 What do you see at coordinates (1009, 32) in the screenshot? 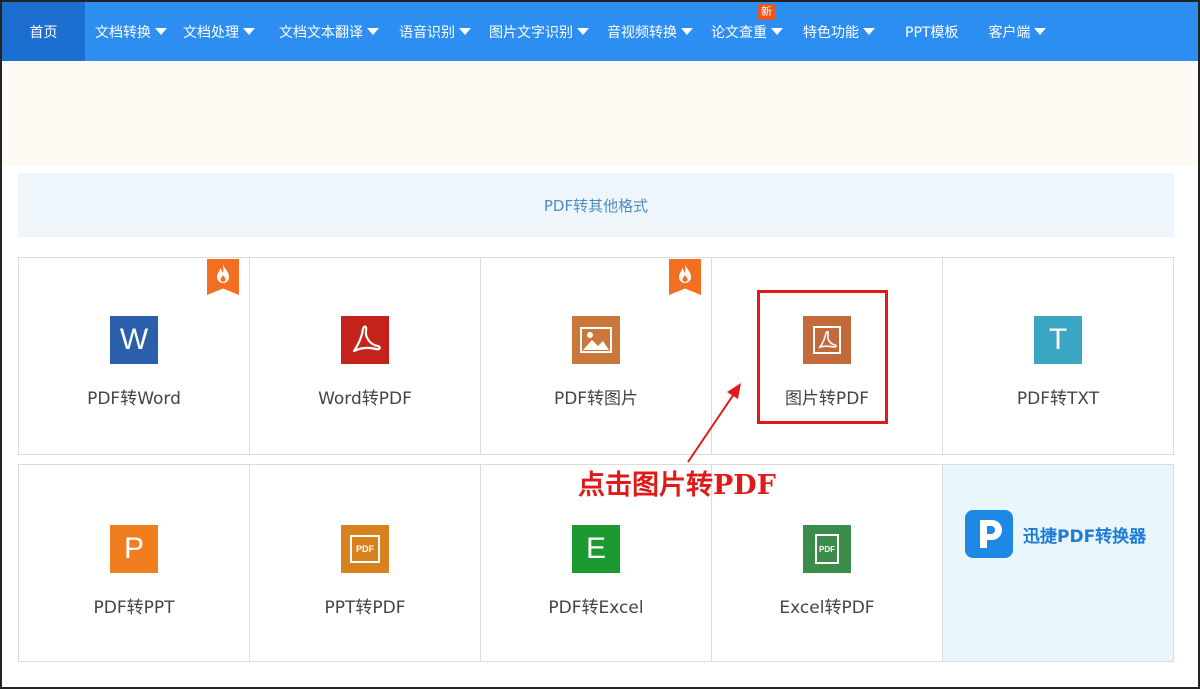
I see `nav-label: 客户端` at bounding box center [1009, 32].